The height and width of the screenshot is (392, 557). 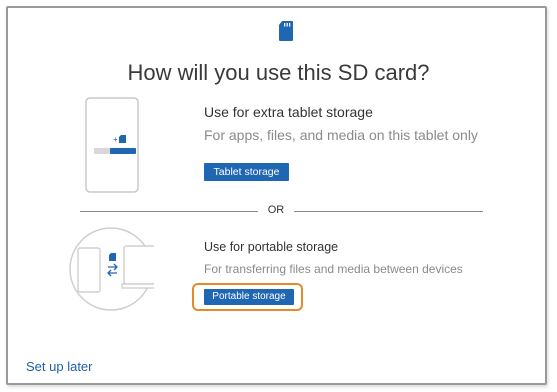 I want to click on tablet-storage-illustration: +, so click(x=112, y=145).